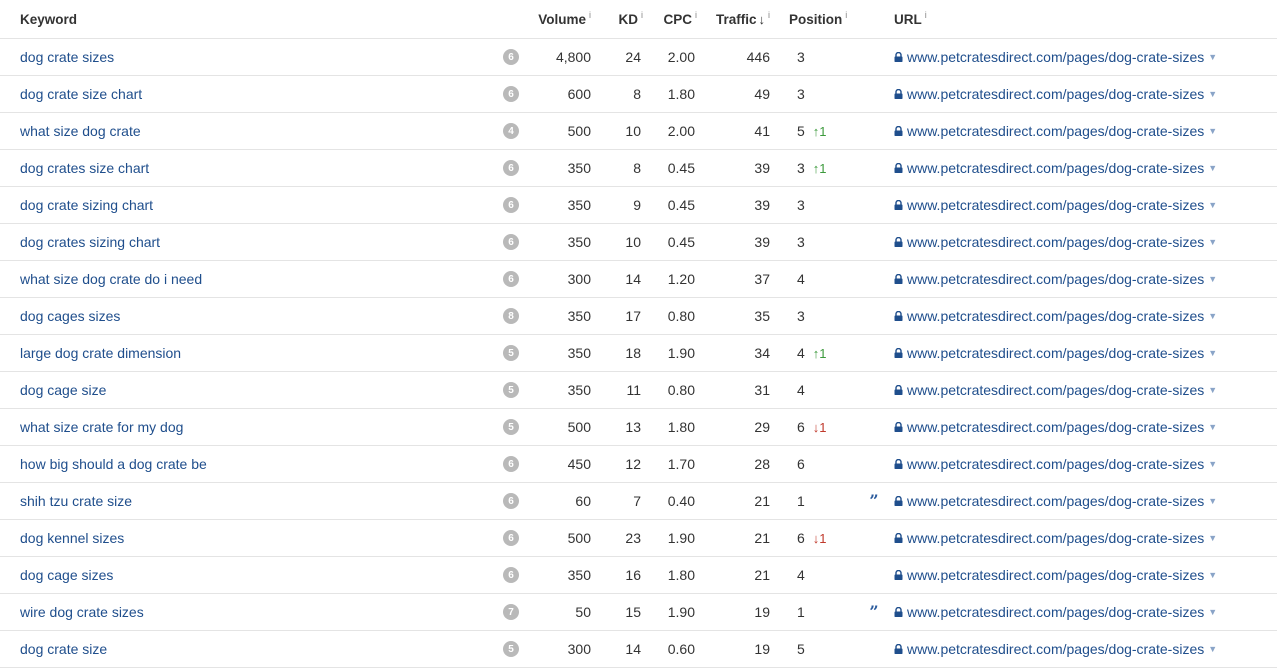  I want to click on volume-cell: 350, so click(579, 390).